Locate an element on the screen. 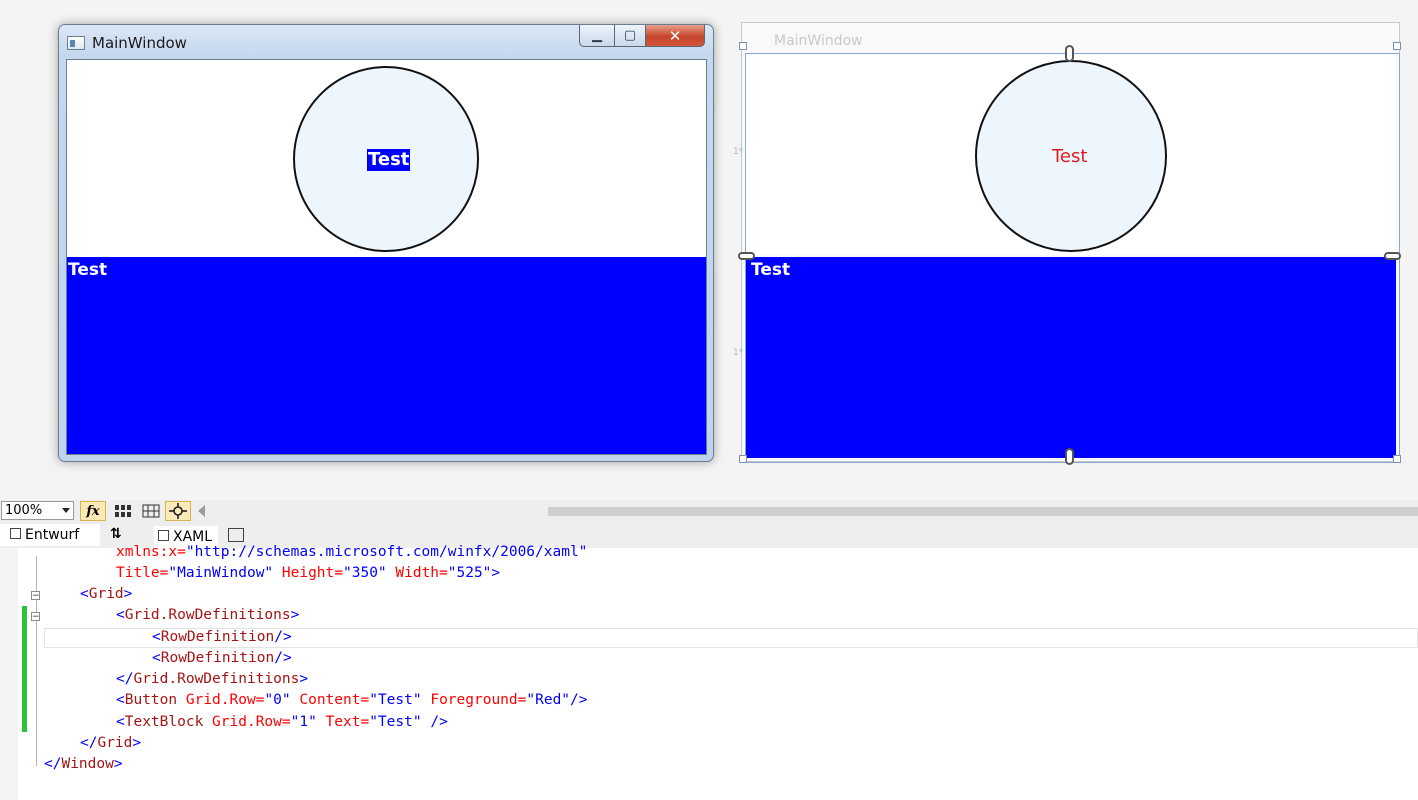 This screenshot has width=1418, height=800. scroll-left-arrow-icon is located at coordinates (201, 511).